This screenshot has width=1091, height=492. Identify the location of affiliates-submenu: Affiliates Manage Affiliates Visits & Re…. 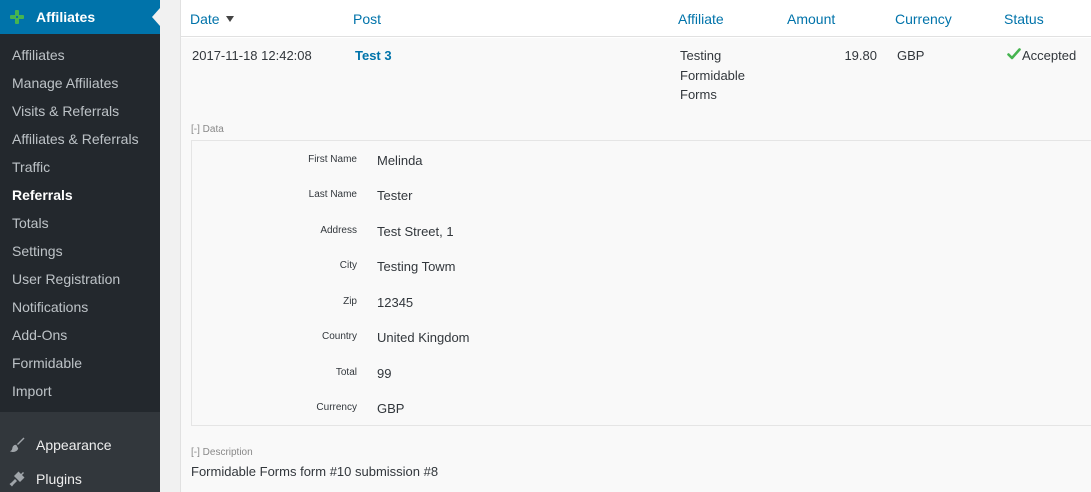
(80, 223).